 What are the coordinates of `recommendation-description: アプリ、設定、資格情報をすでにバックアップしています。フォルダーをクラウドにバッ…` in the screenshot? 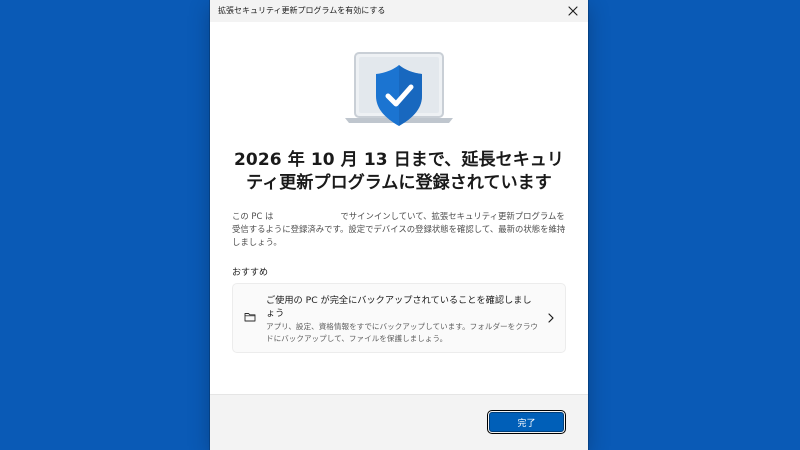 It's located at (402, 332).